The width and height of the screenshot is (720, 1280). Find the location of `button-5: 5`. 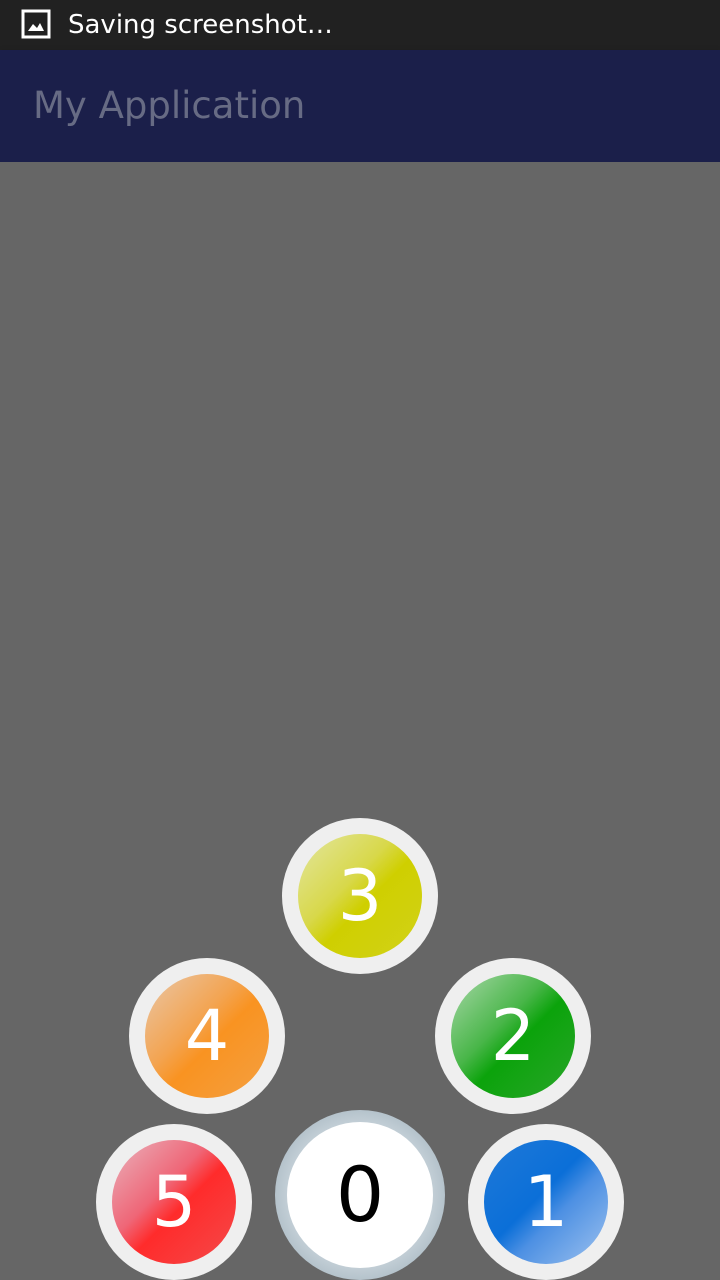

button-5: 5 is located at coordinates (174, 1202).